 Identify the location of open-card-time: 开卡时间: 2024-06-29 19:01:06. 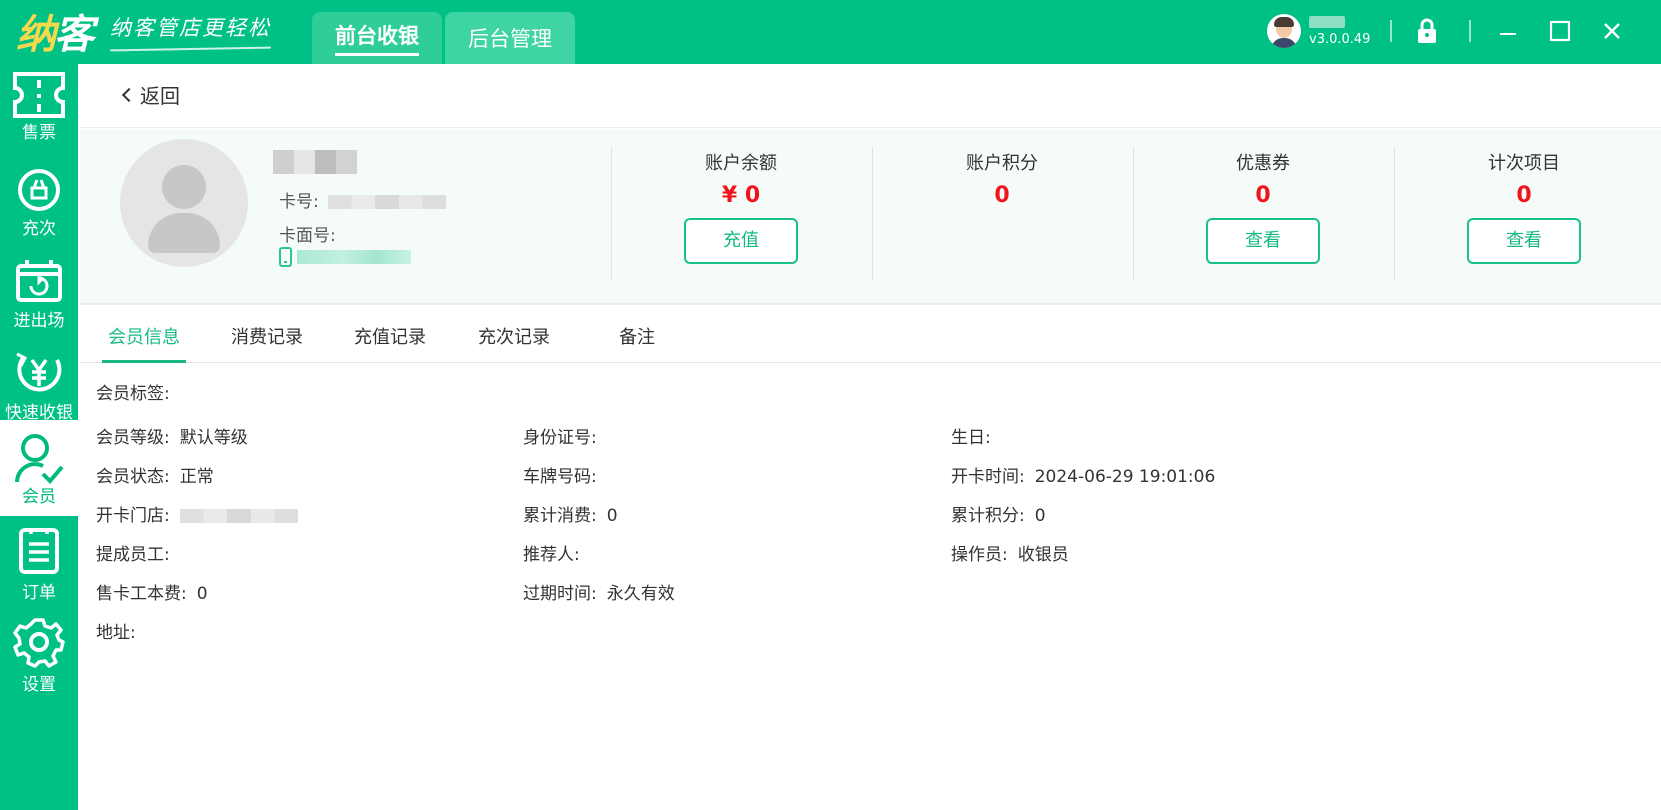
(1083, 477).